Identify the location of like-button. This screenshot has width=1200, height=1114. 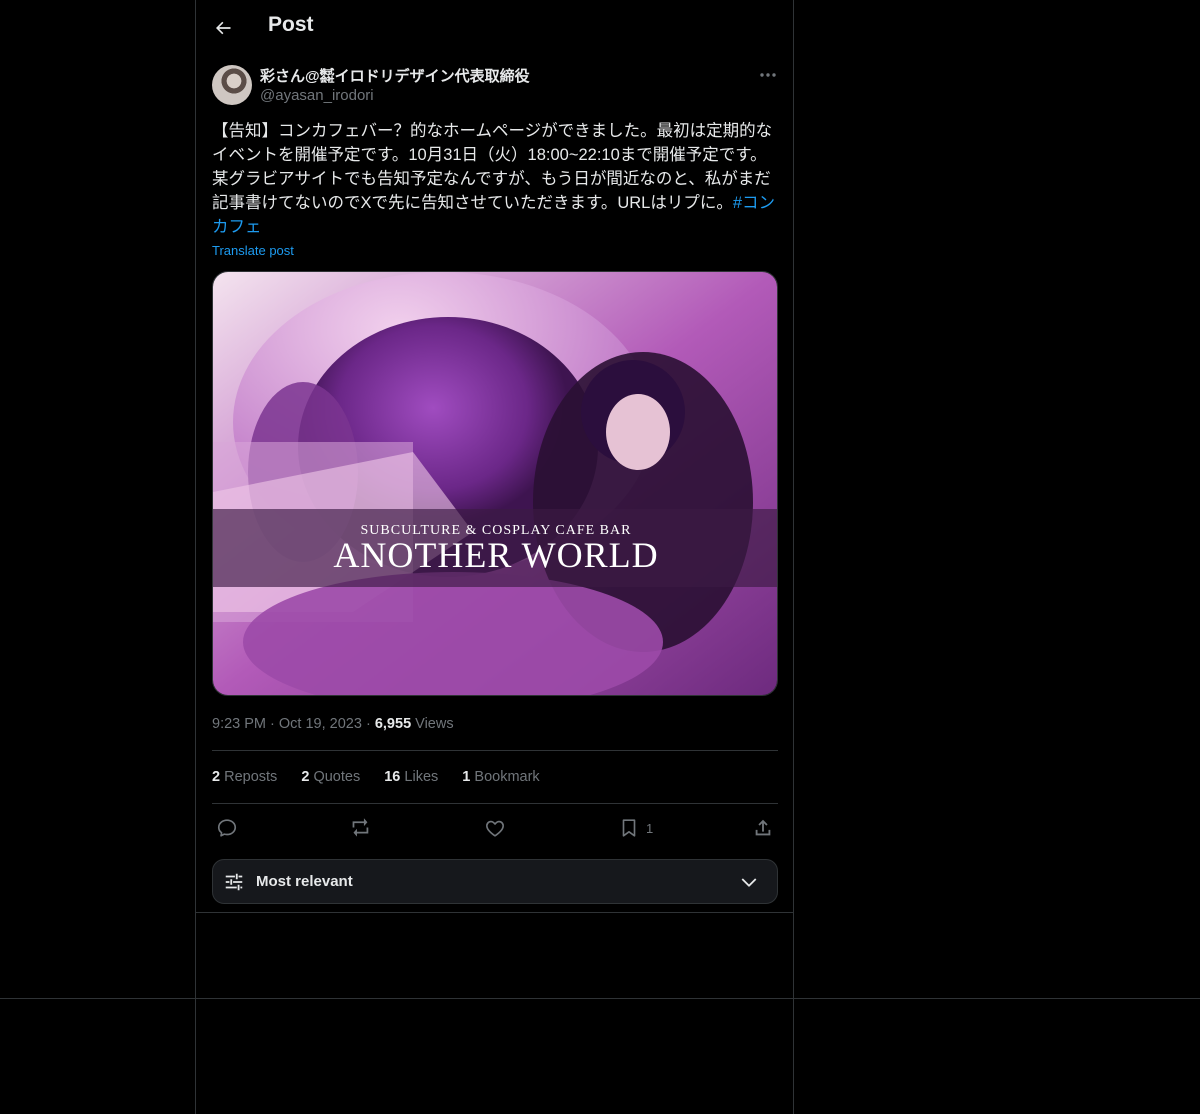
(495, 828).